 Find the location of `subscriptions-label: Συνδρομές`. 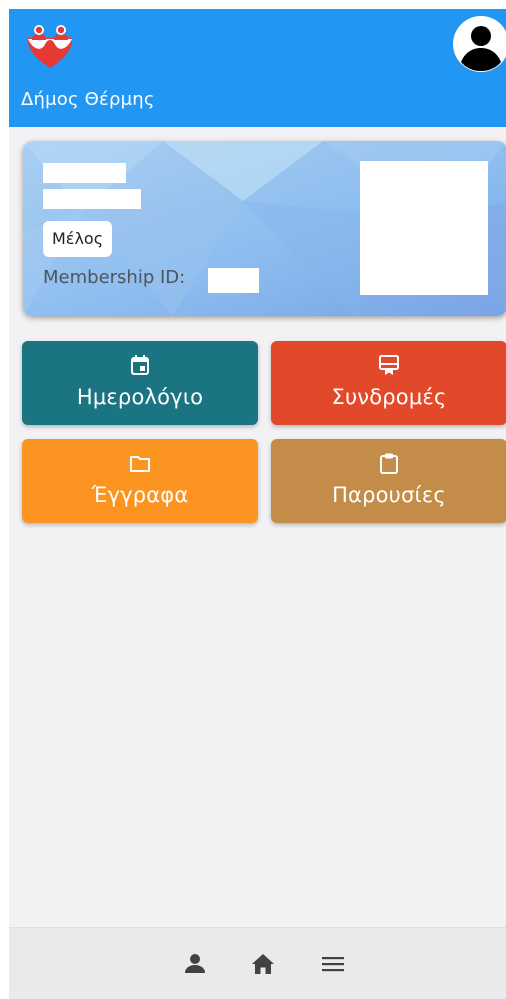

subscriptions-label: Συνδρομές is located at coordinates (389, 397).